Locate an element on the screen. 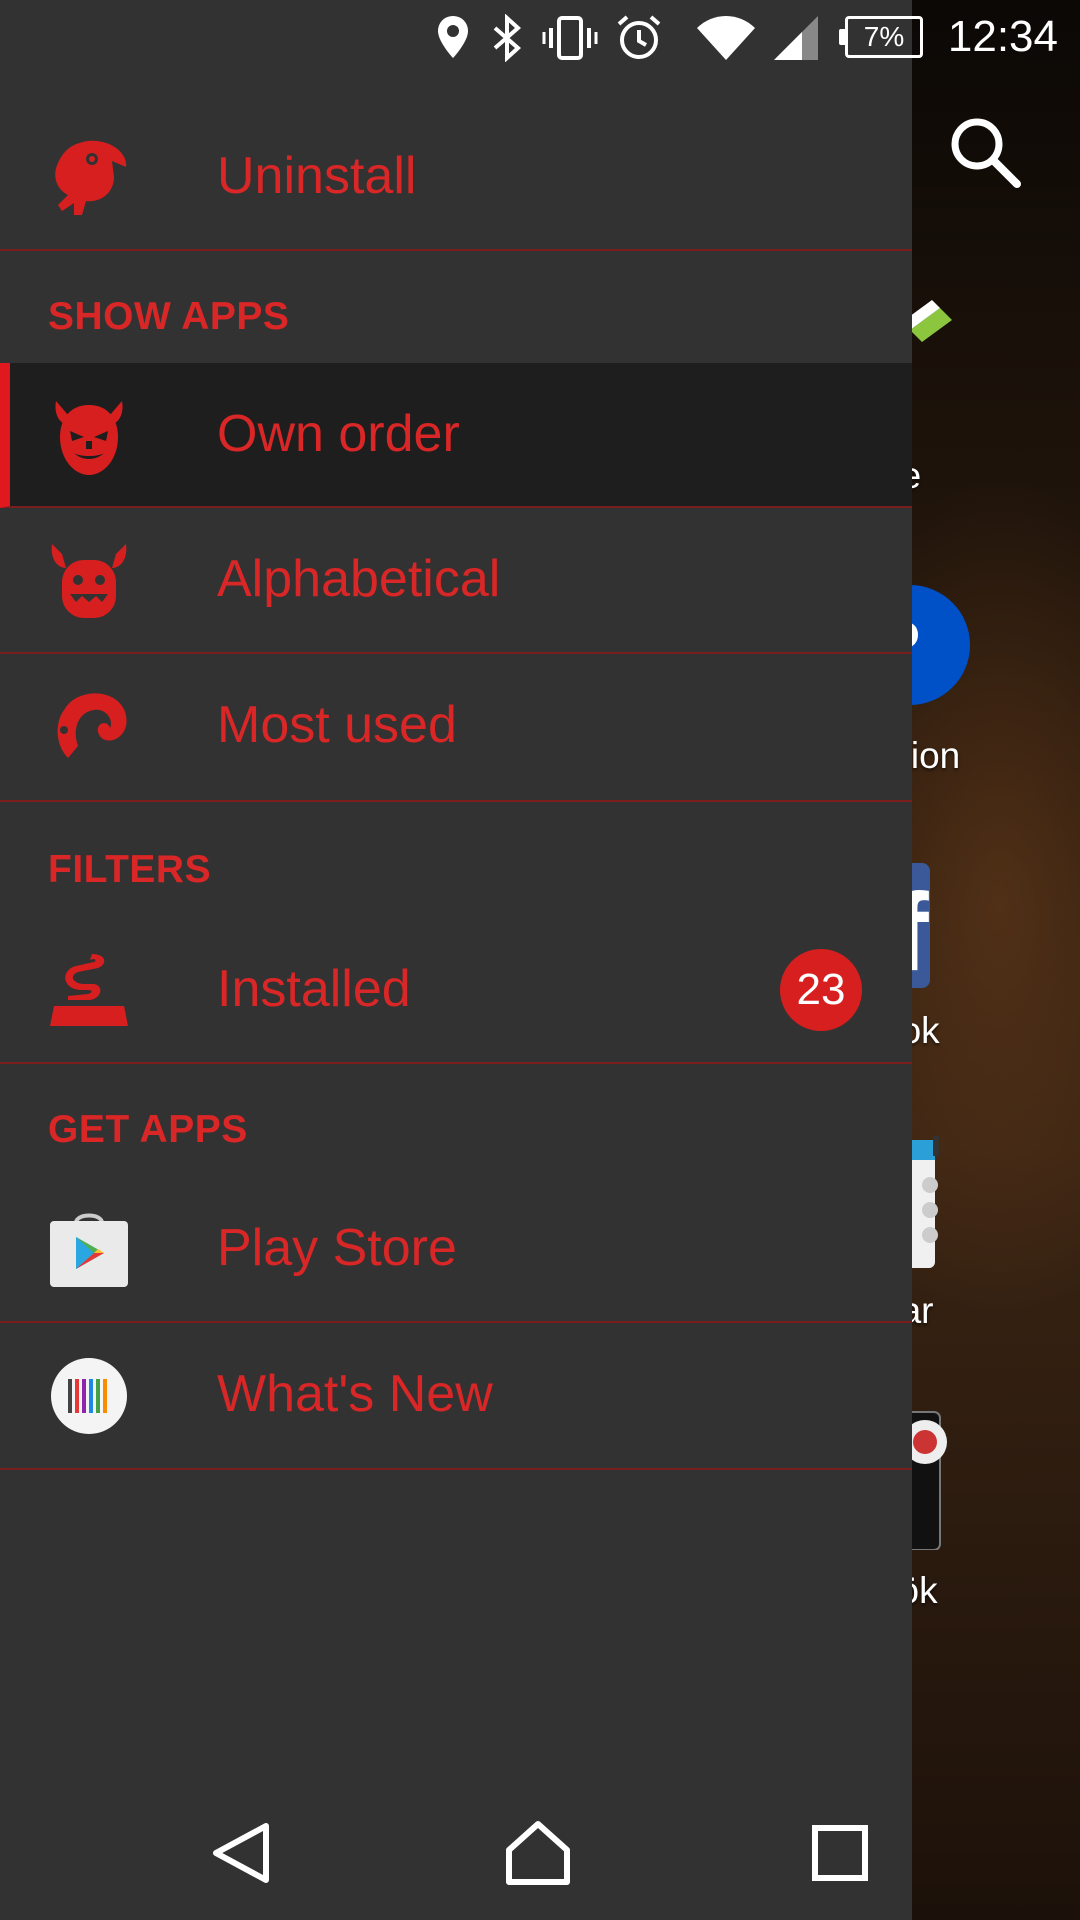 The height and width of the screenshot is (1920, 1080). monster-icon is located at coordinates (91, 177).